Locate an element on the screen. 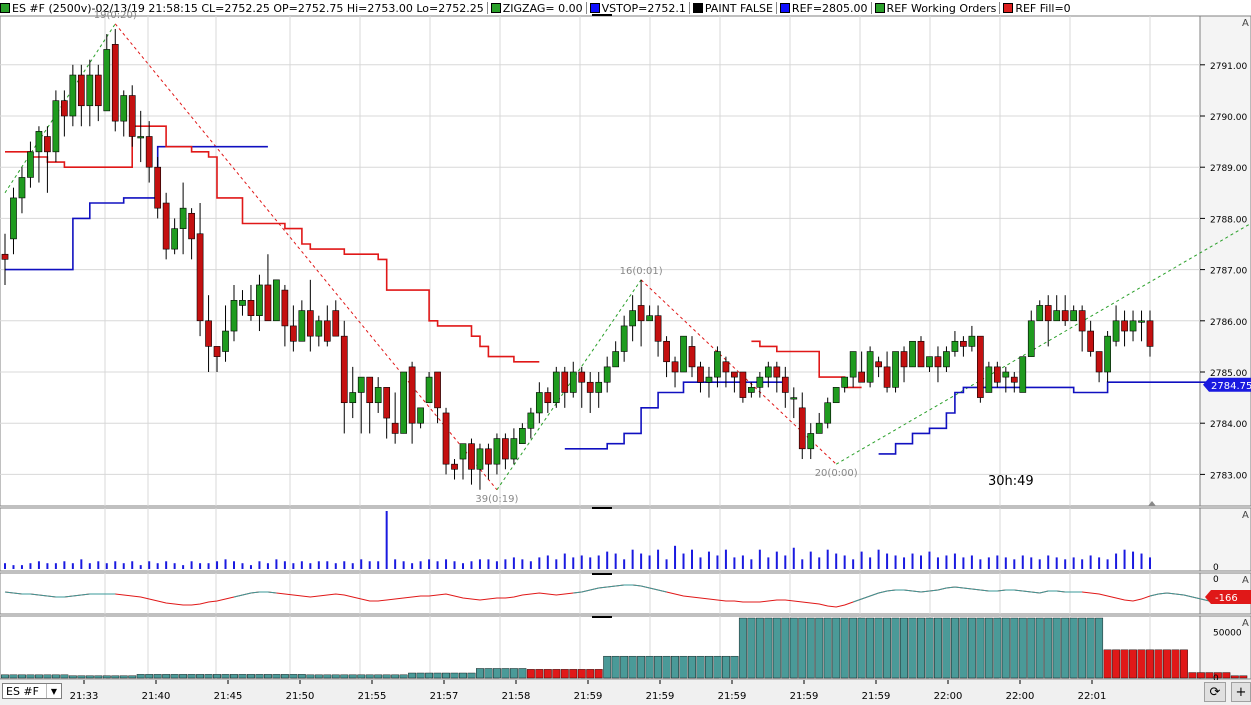 This screenshot has width=1251, height=705. axis-corner-label: A is located at coordinates (1245, 23).